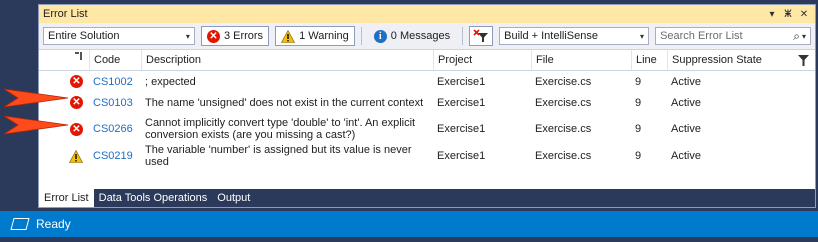  I want to click on output-window-icon, so click(20, 224).